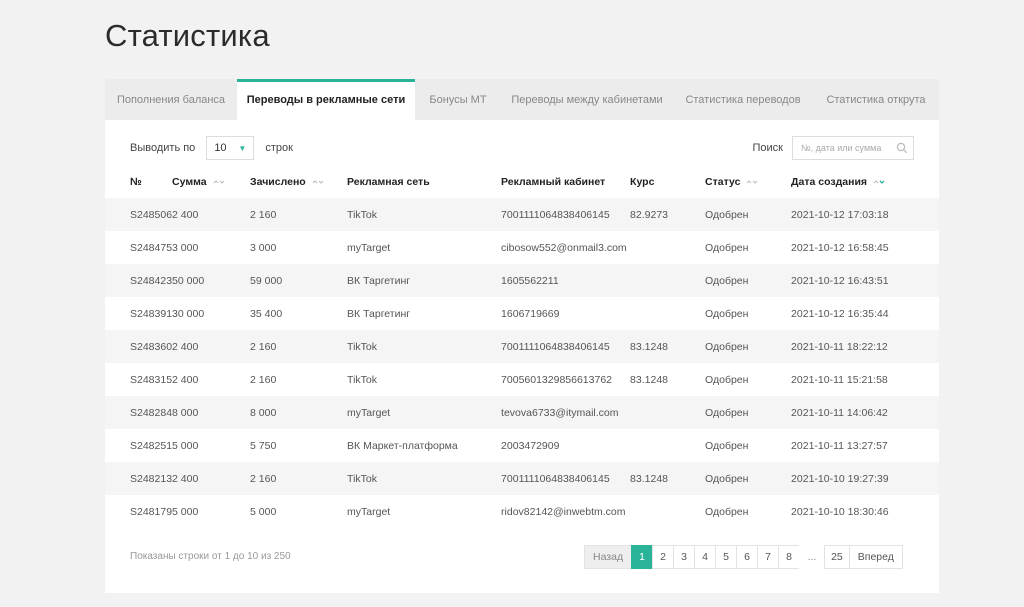  What do you see at coordinates (553, 182) in the screenshot?
I see `col-ad-cabinet: Рекламный кабинет` at bounding box center [553, 182].